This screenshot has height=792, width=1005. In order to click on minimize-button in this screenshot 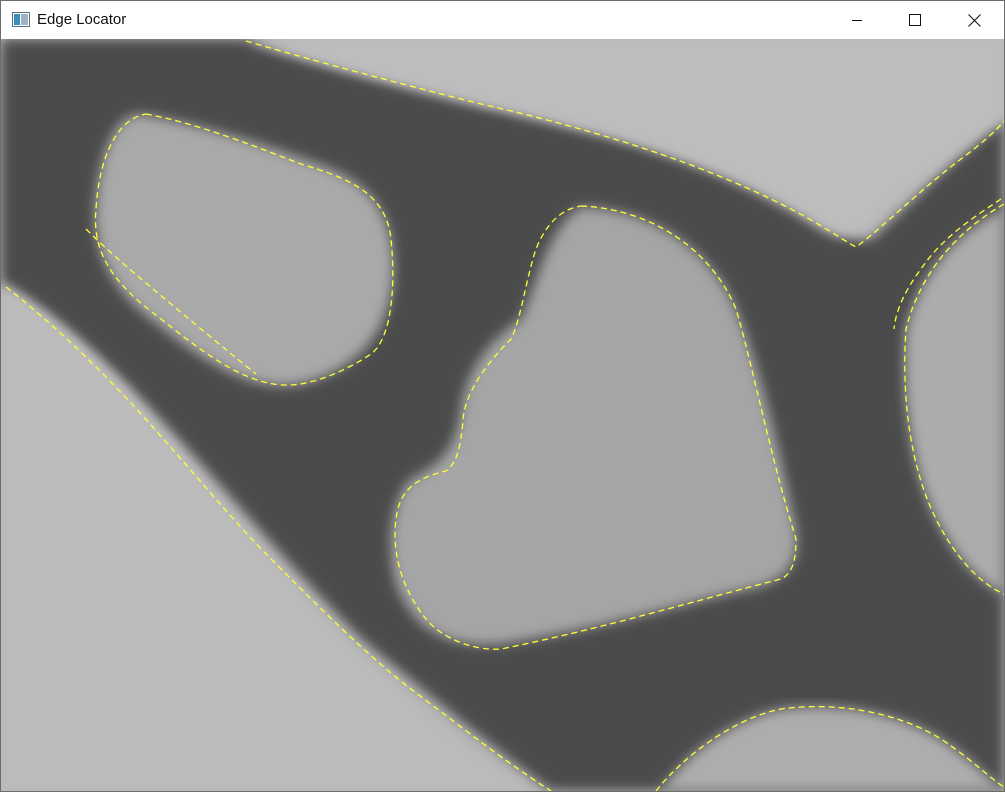, I will do `click(857, 20)`.